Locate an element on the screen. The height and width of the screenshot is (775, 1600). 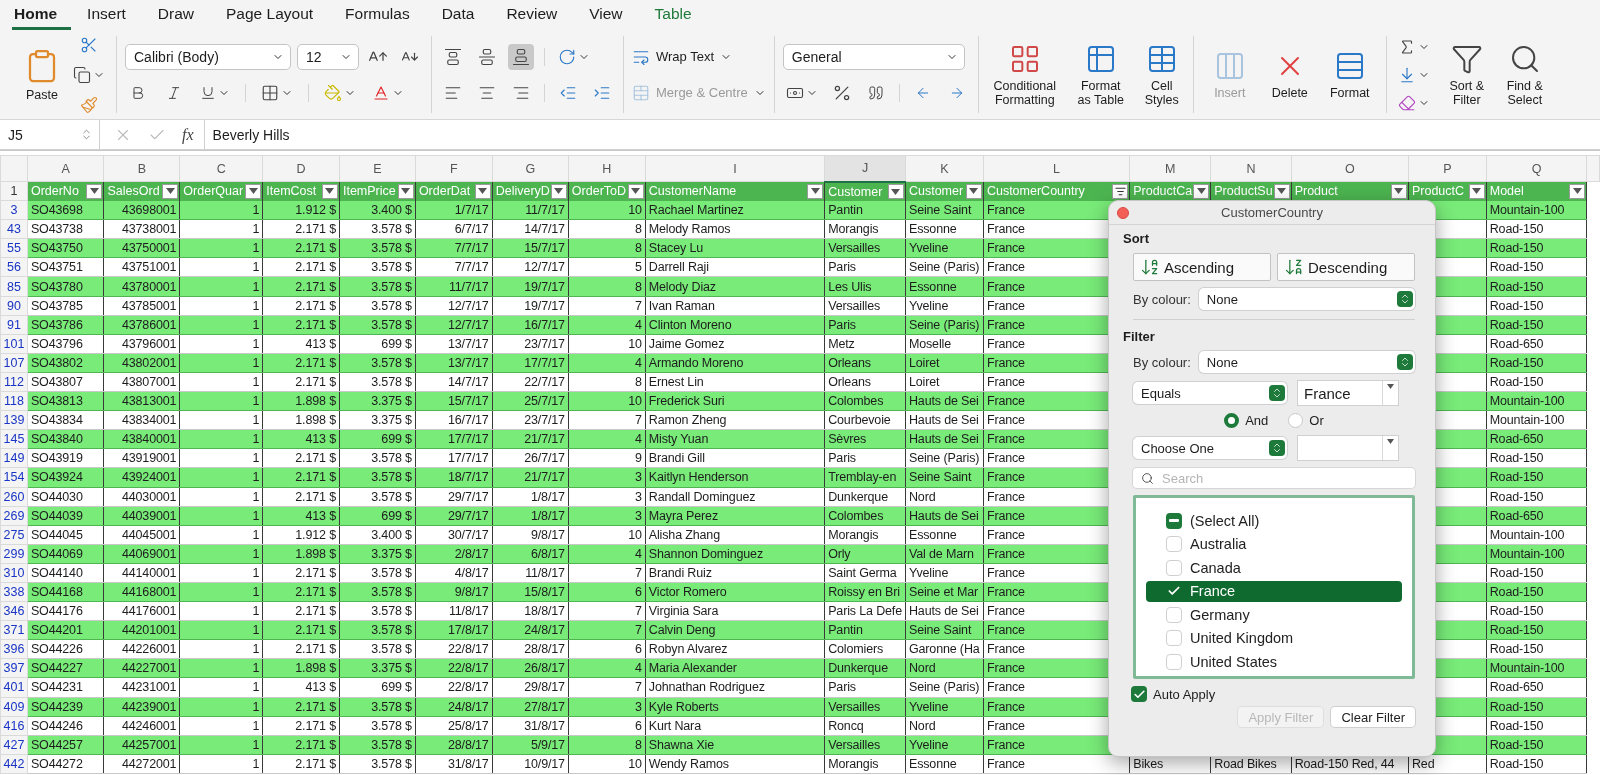
value-item: (Select All) is located at coordinates (1274, 521).